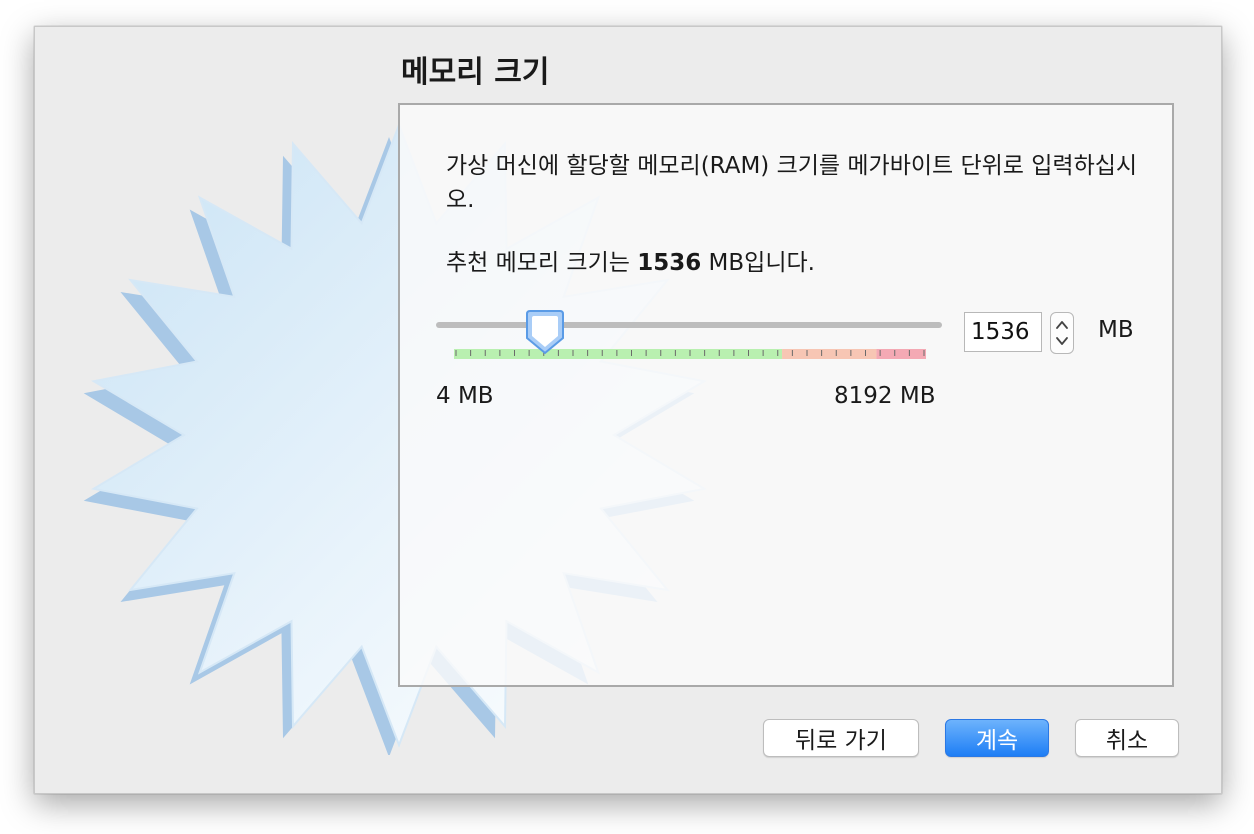 The image size is (1254, 834). What do you see at coordinates (1127, 738) in the screenshot?
I see `cancel-button: 취소` at bounding box center [1127, 738].